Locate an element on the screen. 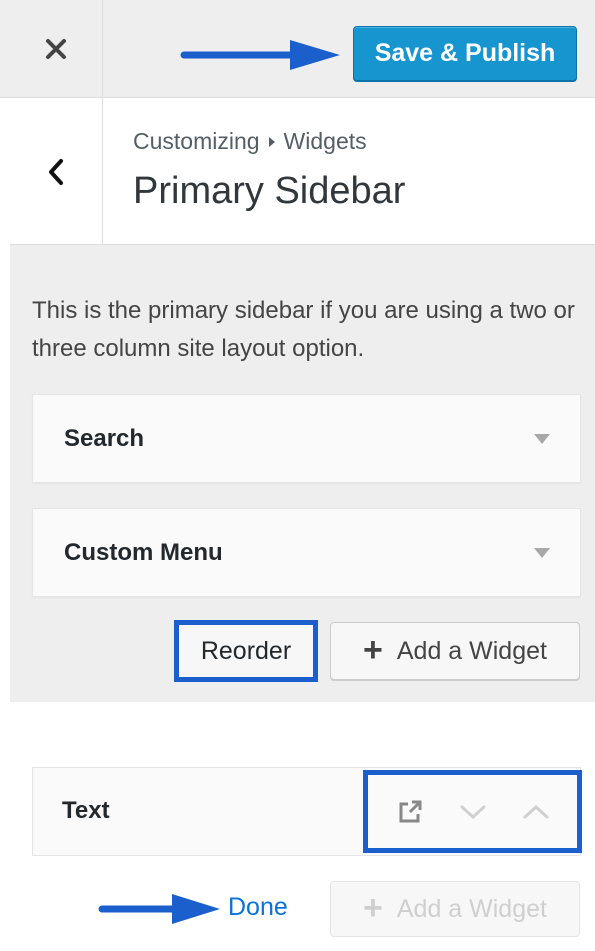  add-widget-button: + Add a Widget is located at coordinates (455, 651).